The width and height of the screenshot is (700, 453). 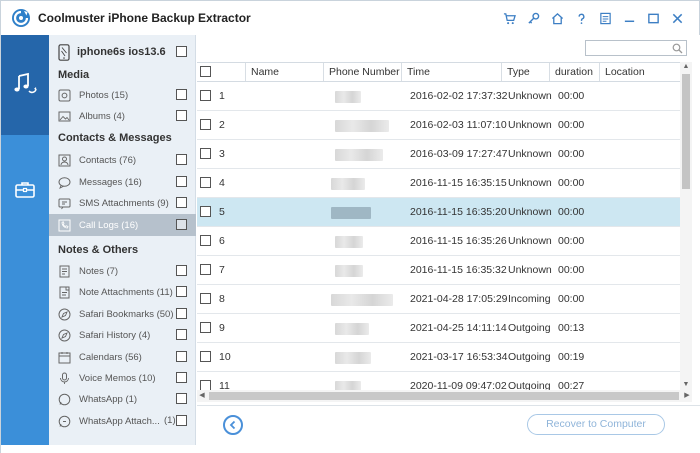 What do you see at coordinates (529, 357) in the screenshot?
I see `row-type: Outgoing` at bounding box center [529, 357].